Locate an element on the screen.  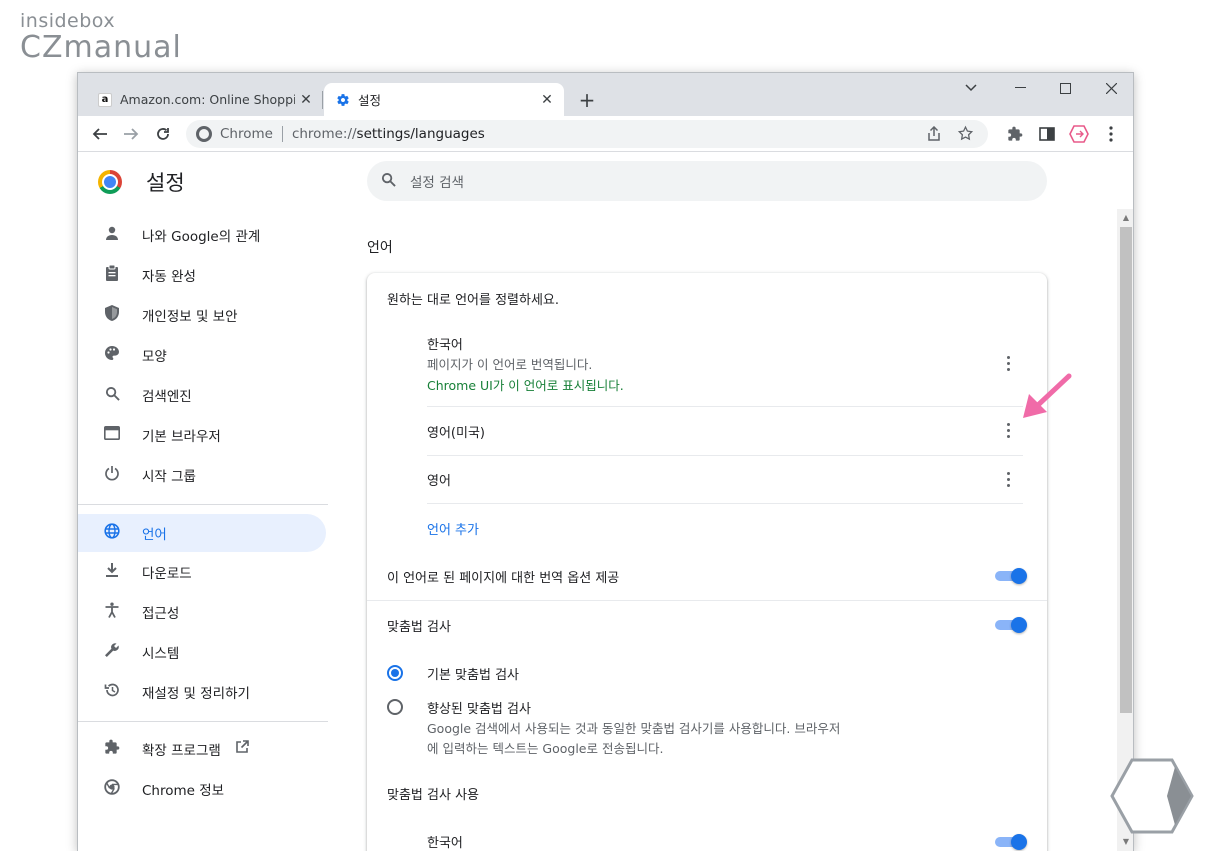
back-arrow-icon is located at coordinates (99, 134).